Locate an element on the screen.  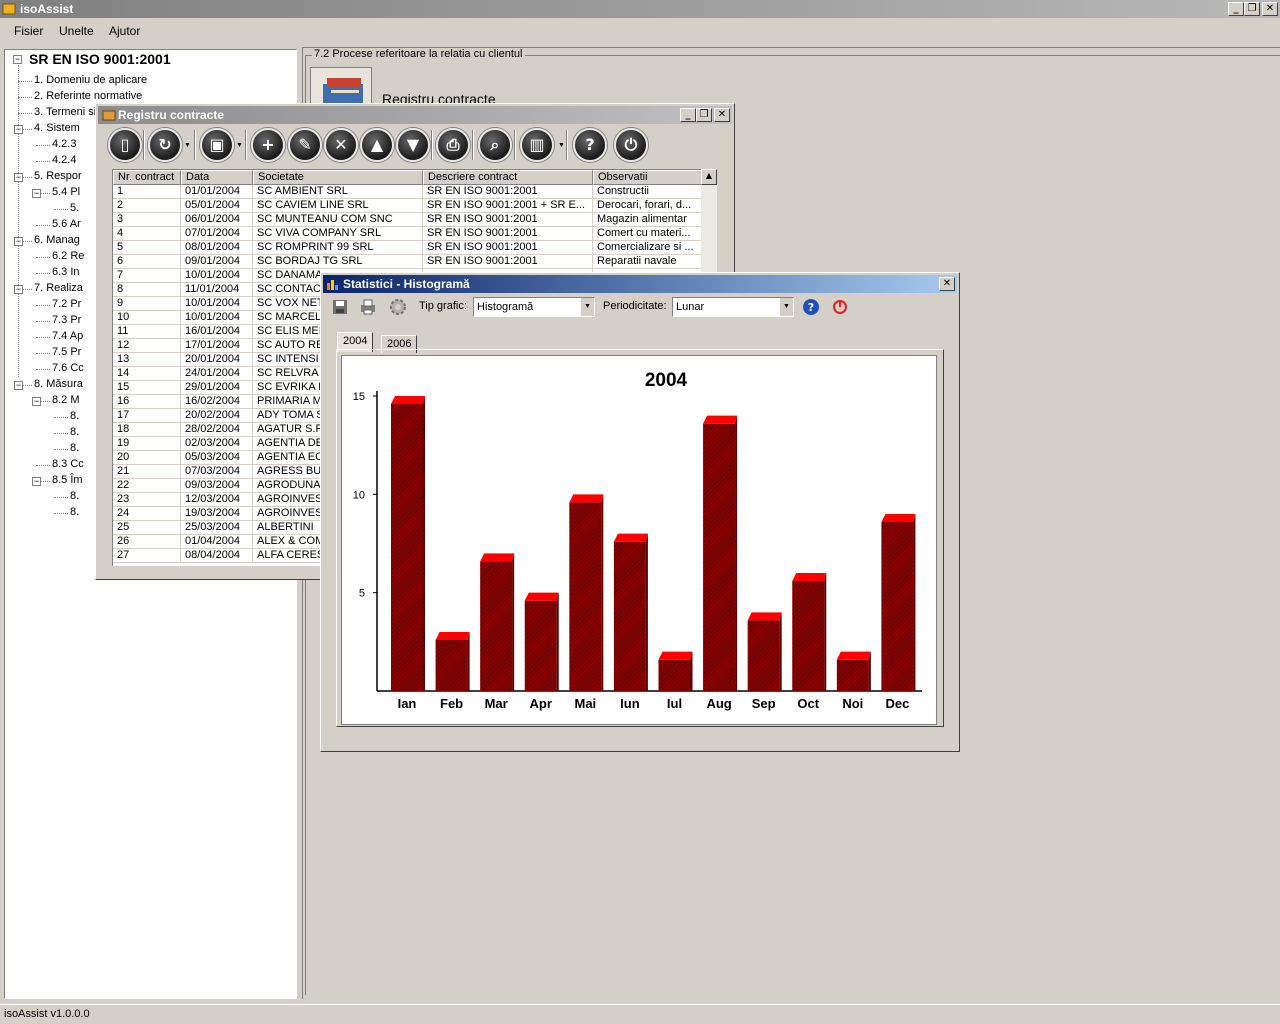
tree-node: 7.4 Ap is located at coordinates (67, 336).